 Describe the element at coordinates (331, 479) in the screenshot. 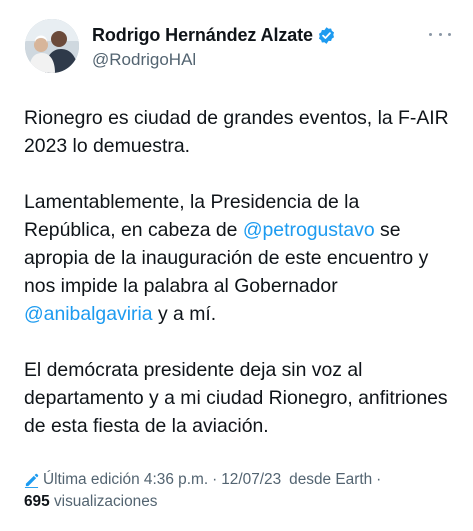

I see `tweet-source: desde Earth` at that location.